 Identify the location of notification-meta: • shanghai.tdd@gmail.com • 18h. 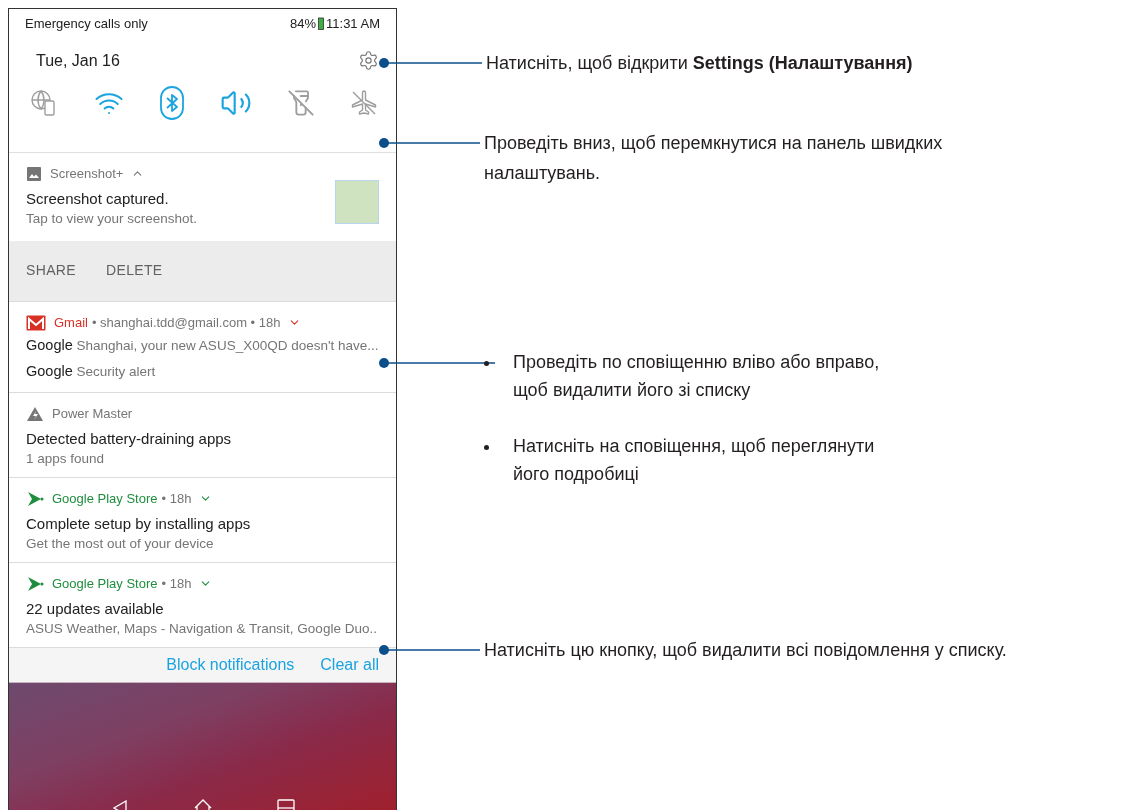
(186, 322).